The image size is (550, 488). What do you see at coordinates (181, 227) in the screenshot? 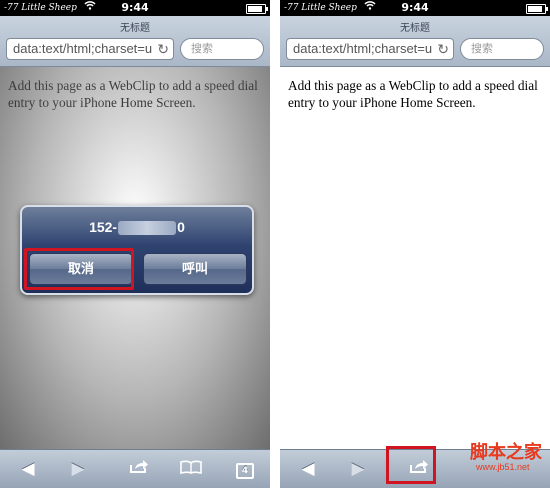
I see `phone-number-suffix: 0` at bounding box center [181, 227].